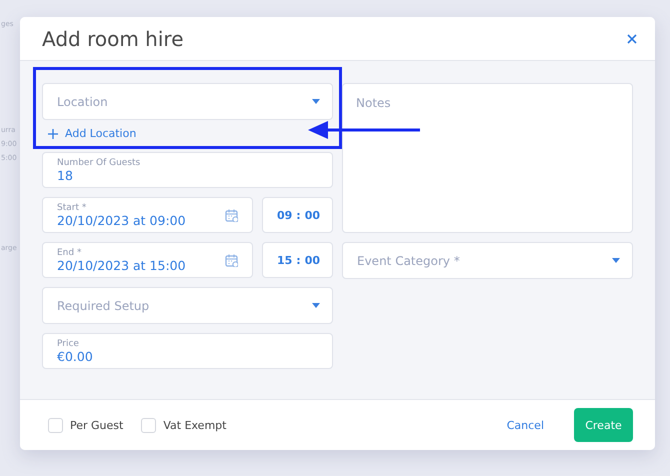  I want to click on create-button: Create, so click(603, 425).